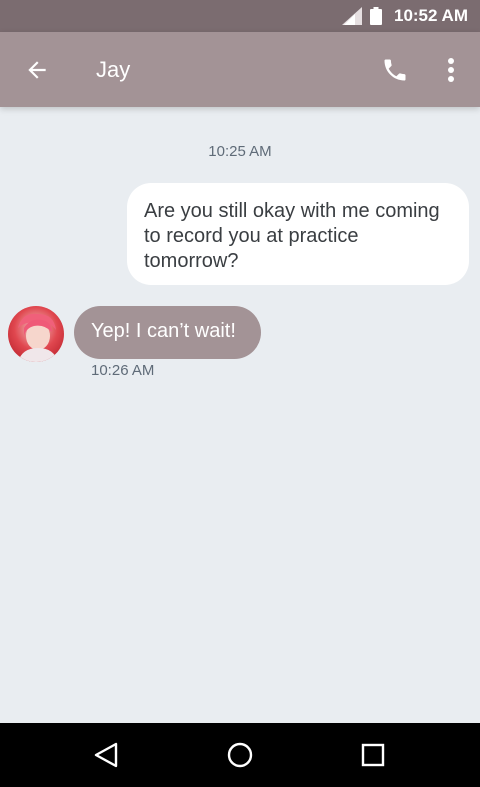 Image resolution: width=480 pixels, height=787 pixels. I want to click on system-navigation-bar, so click(240, 755).